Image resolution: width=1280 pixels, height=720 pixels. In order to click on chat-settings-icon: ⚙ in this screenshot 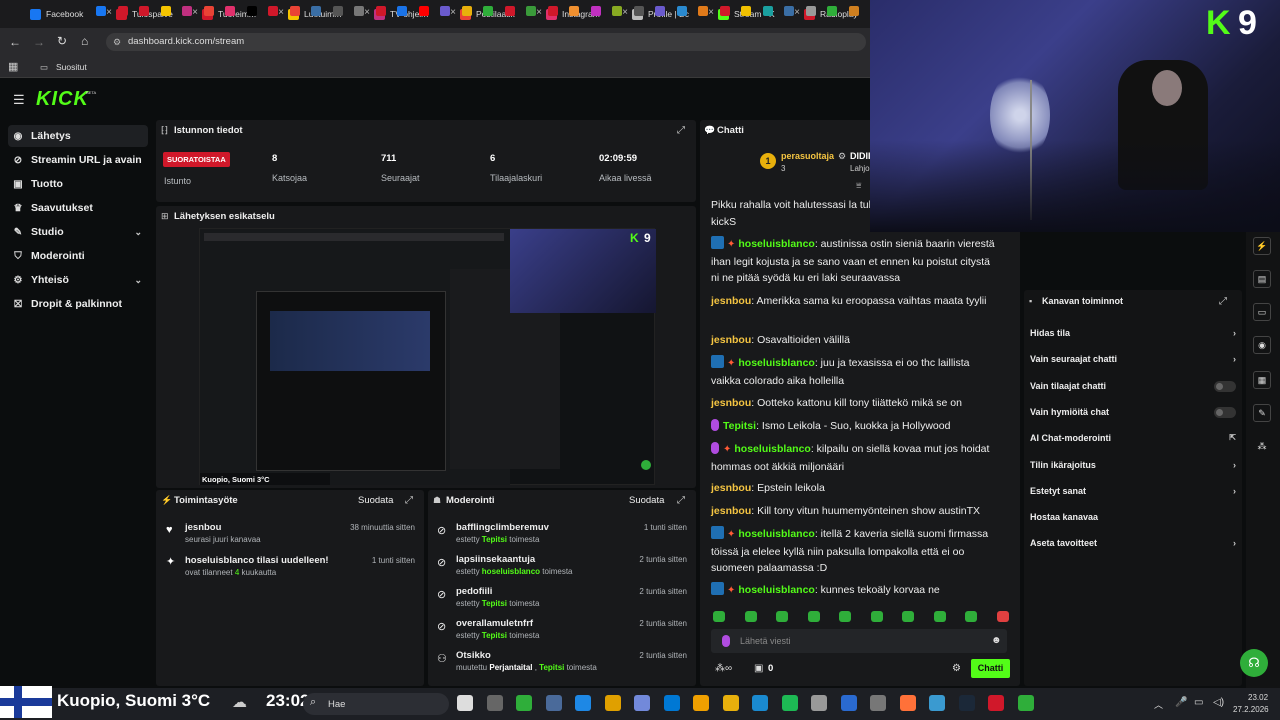, I will do `click(956, 668)`.